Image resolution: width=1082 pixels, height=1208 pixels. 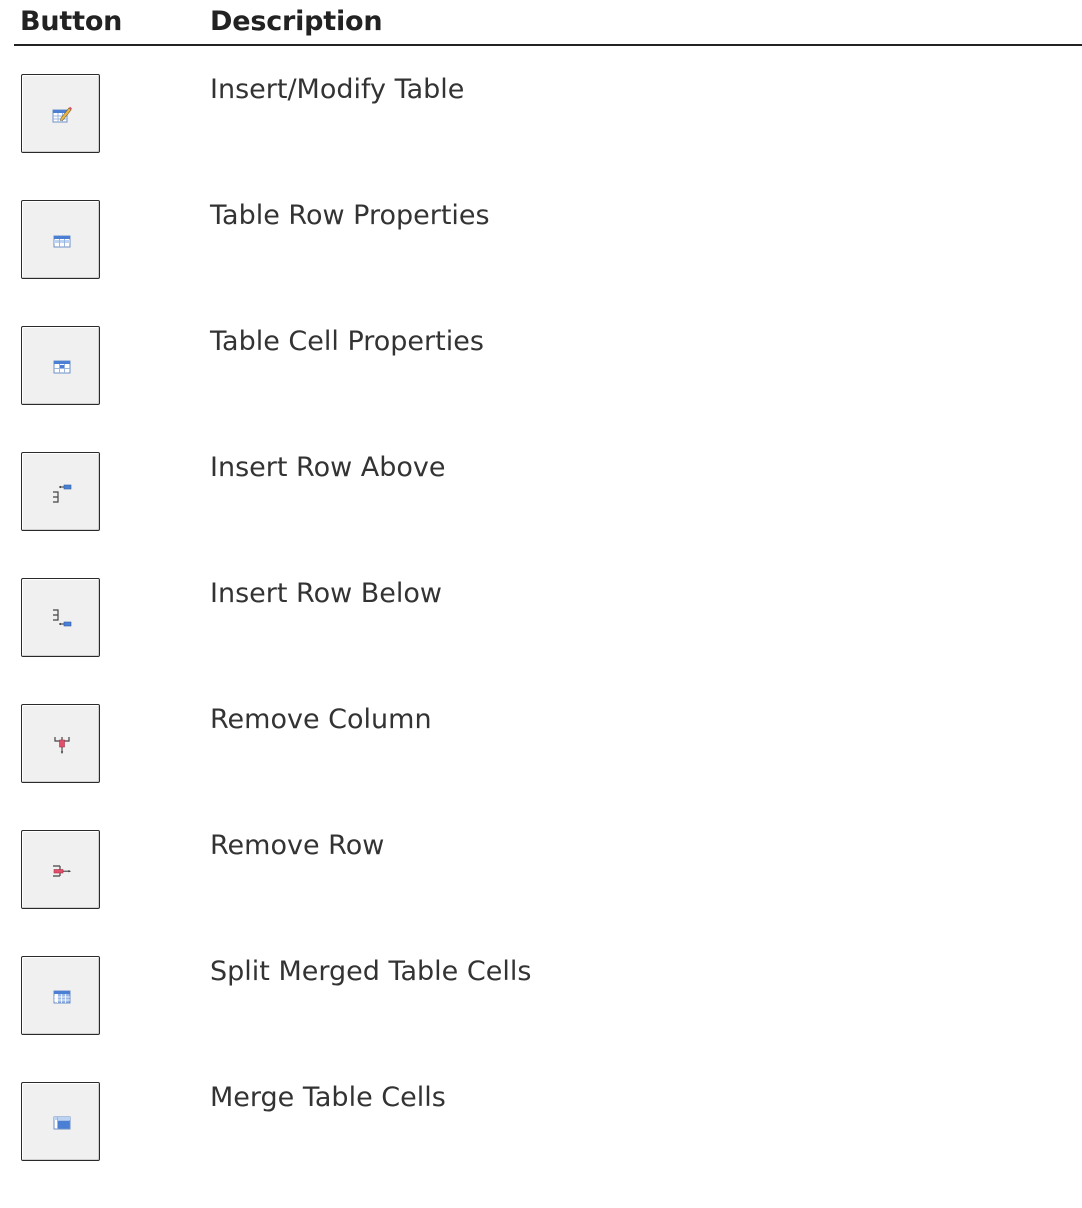 I want to click on insert-row-below-icon, so click(x=62, y=618).